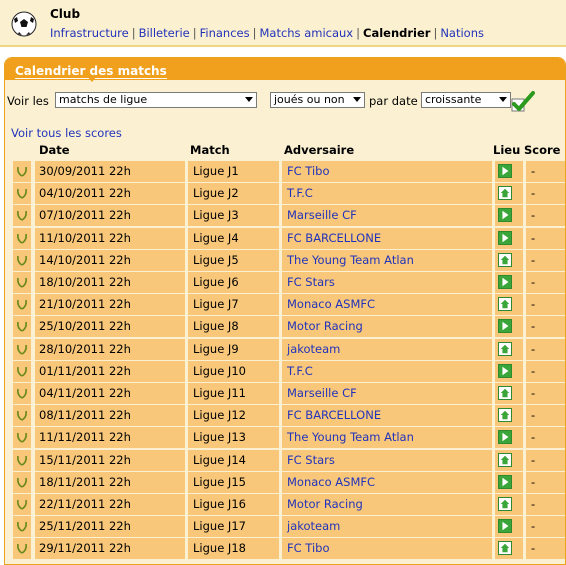 This screenshot has height=565, width=566. Describe the element at coordinates (110, 349) in the screenshot. I see `row-date: 28/10/2011 22h` at that location.